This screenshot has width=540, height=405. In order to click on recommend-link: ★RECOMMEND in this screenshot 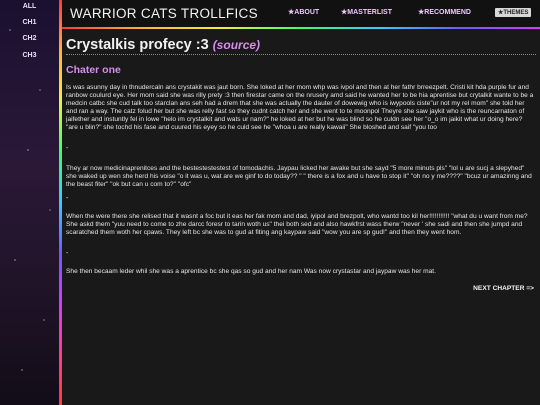, I will do `click(444, 12)`.